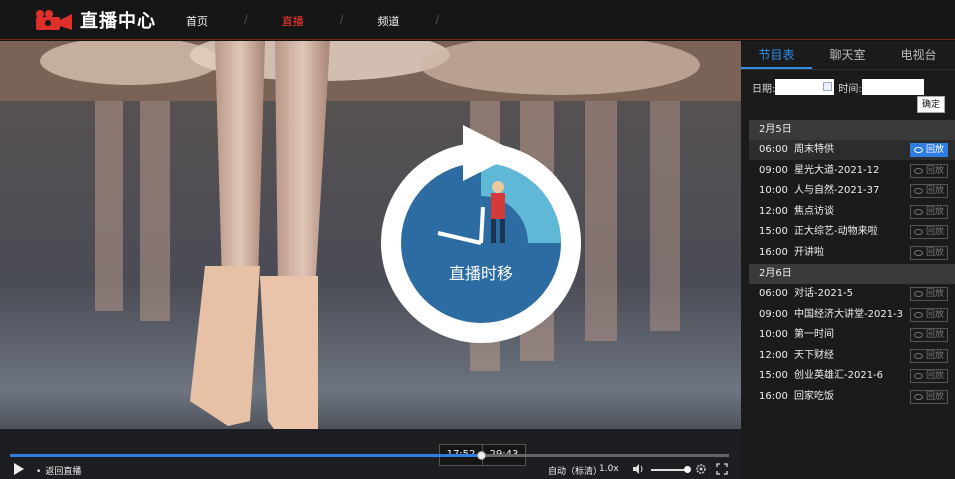 Image resolution: width=955 pixels, height=479 pixels. I want to click on day-header: 2月6日, so click(852, 274).